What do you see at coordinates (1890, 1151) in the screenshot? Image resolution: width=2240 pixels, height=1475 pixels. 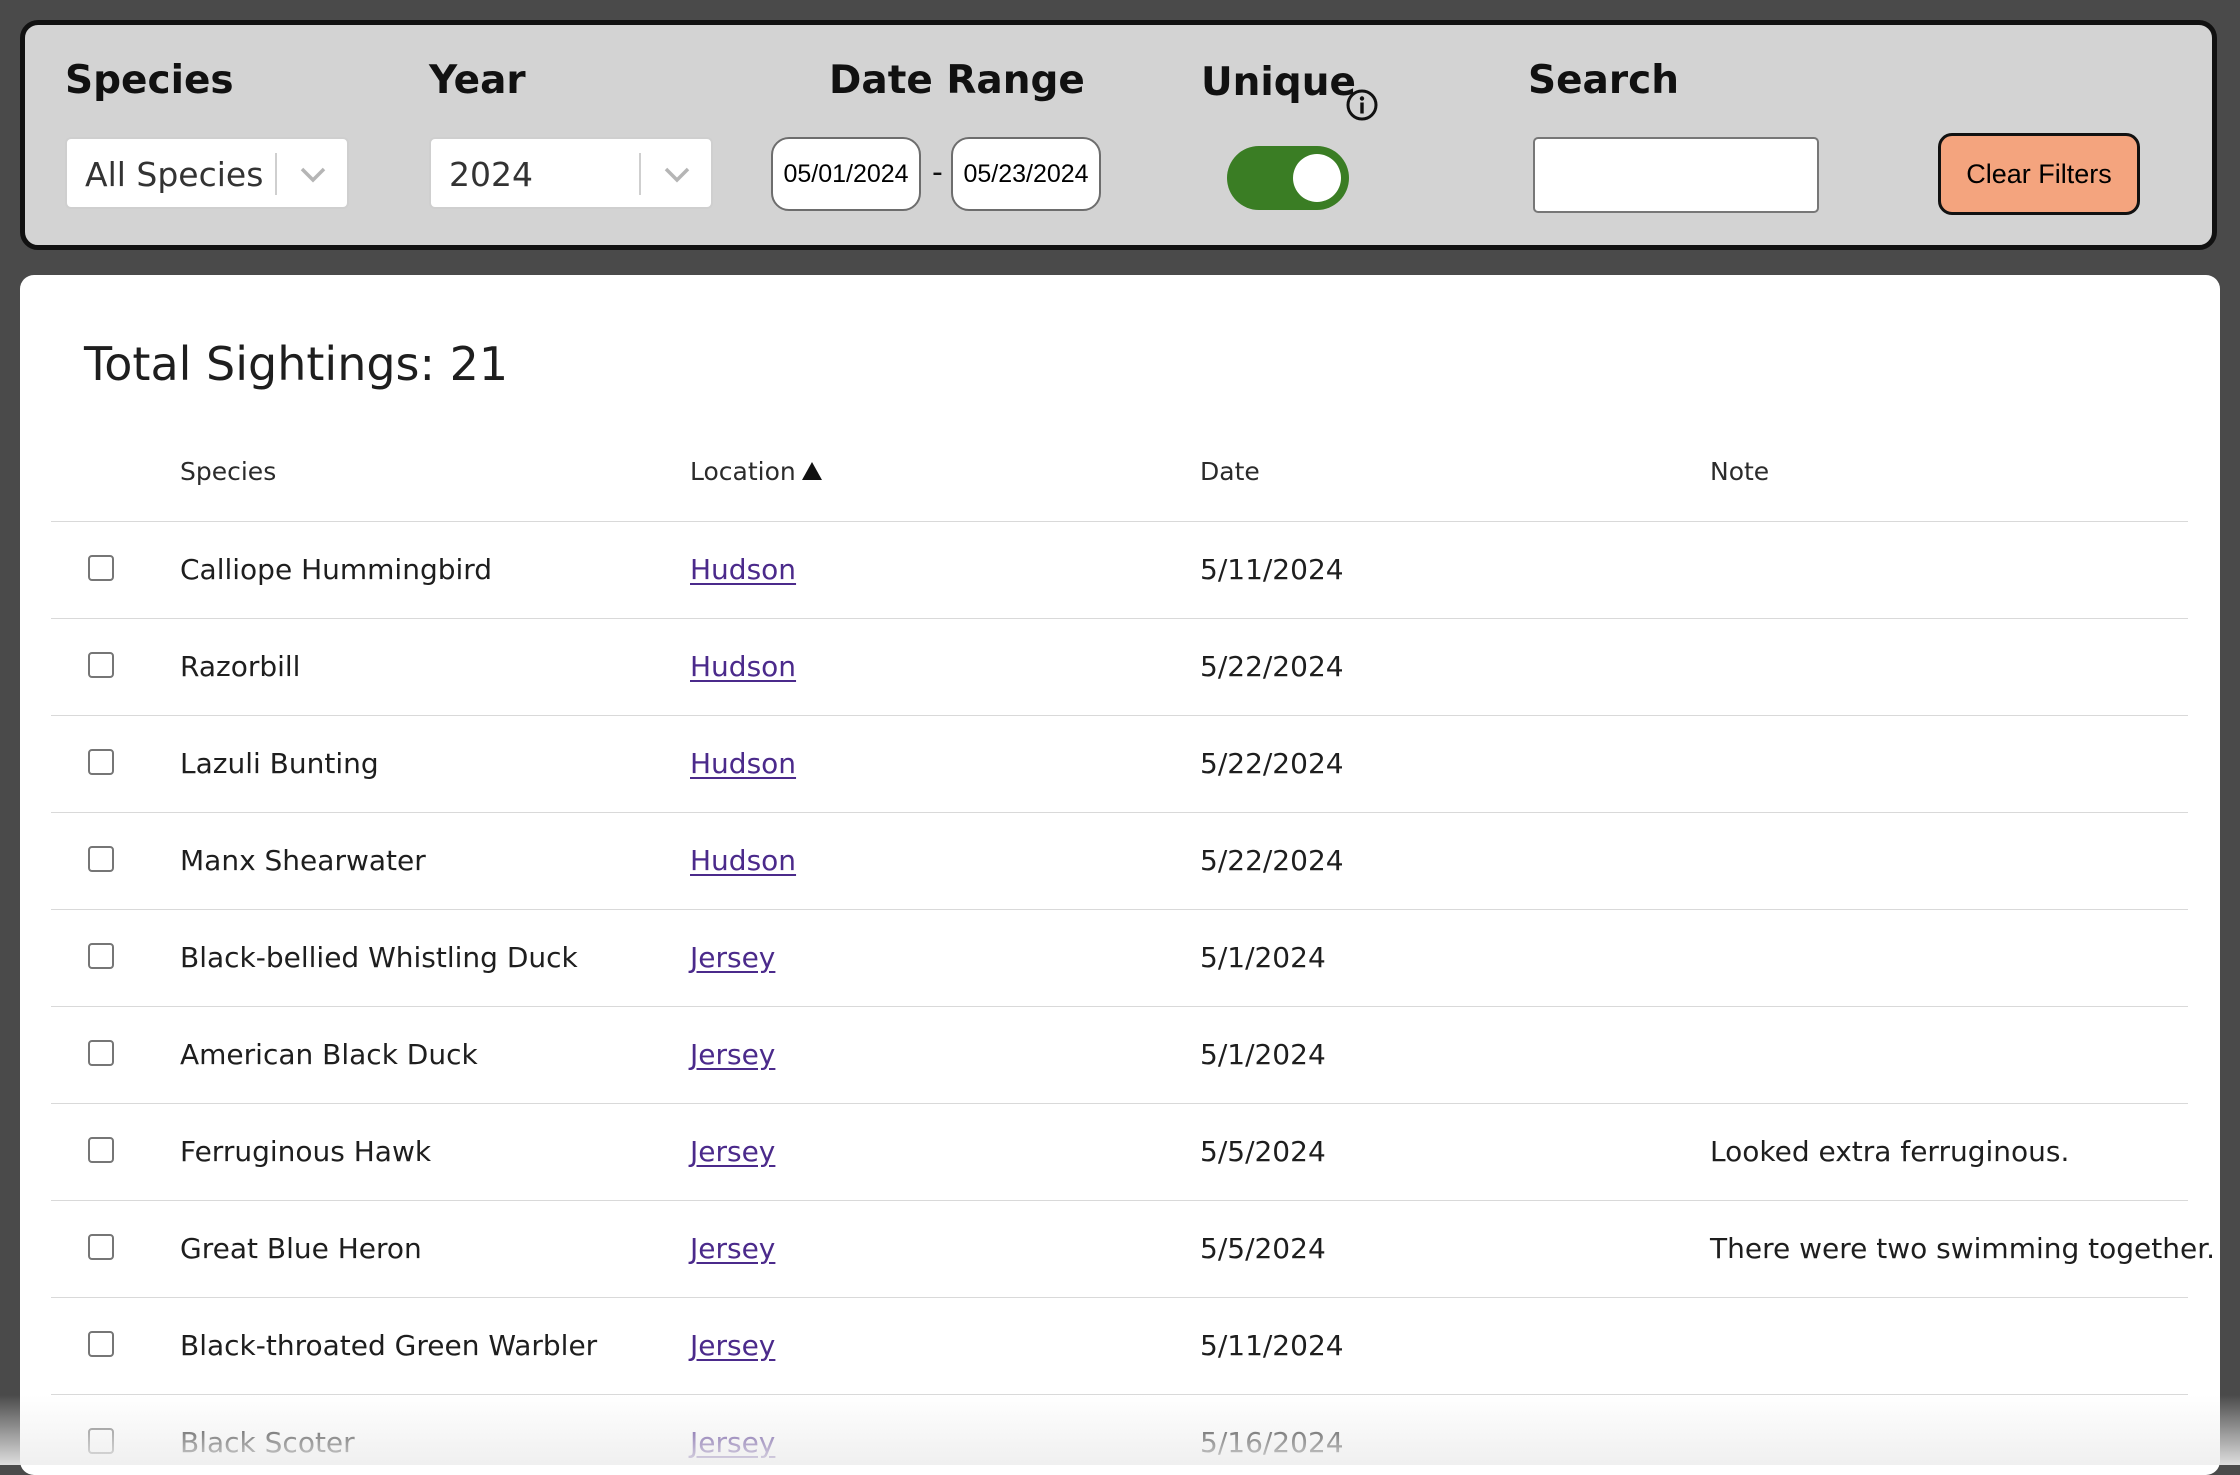 I see `note-cell: Looked extra ferruginous.` at bounding box center [1890, 1151].